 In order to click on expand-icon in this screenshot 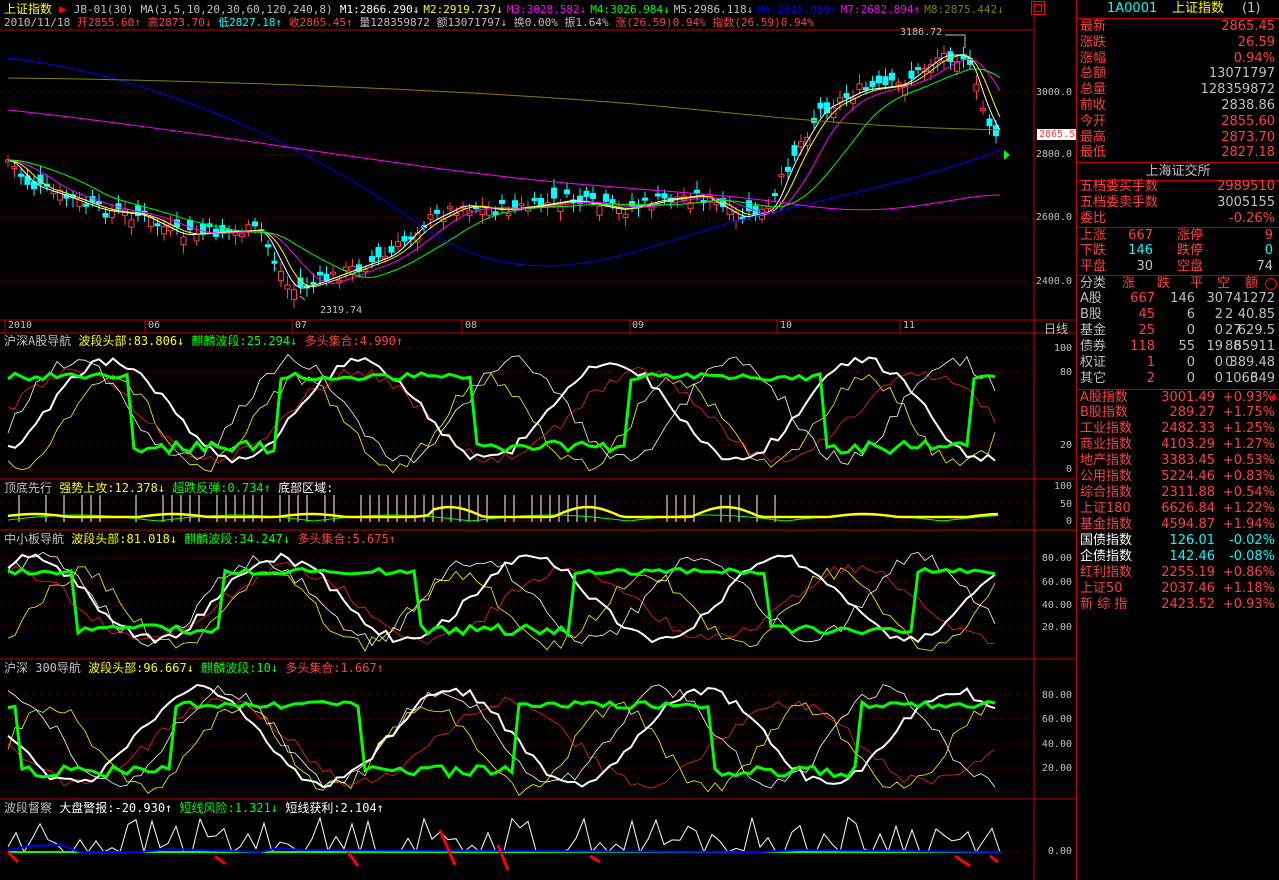, I will do `click(1271, 284)`.